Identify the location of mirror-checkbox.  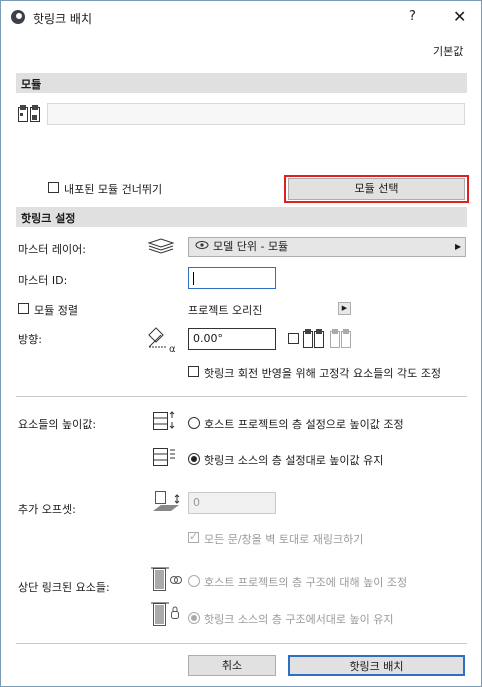
(293, 338).